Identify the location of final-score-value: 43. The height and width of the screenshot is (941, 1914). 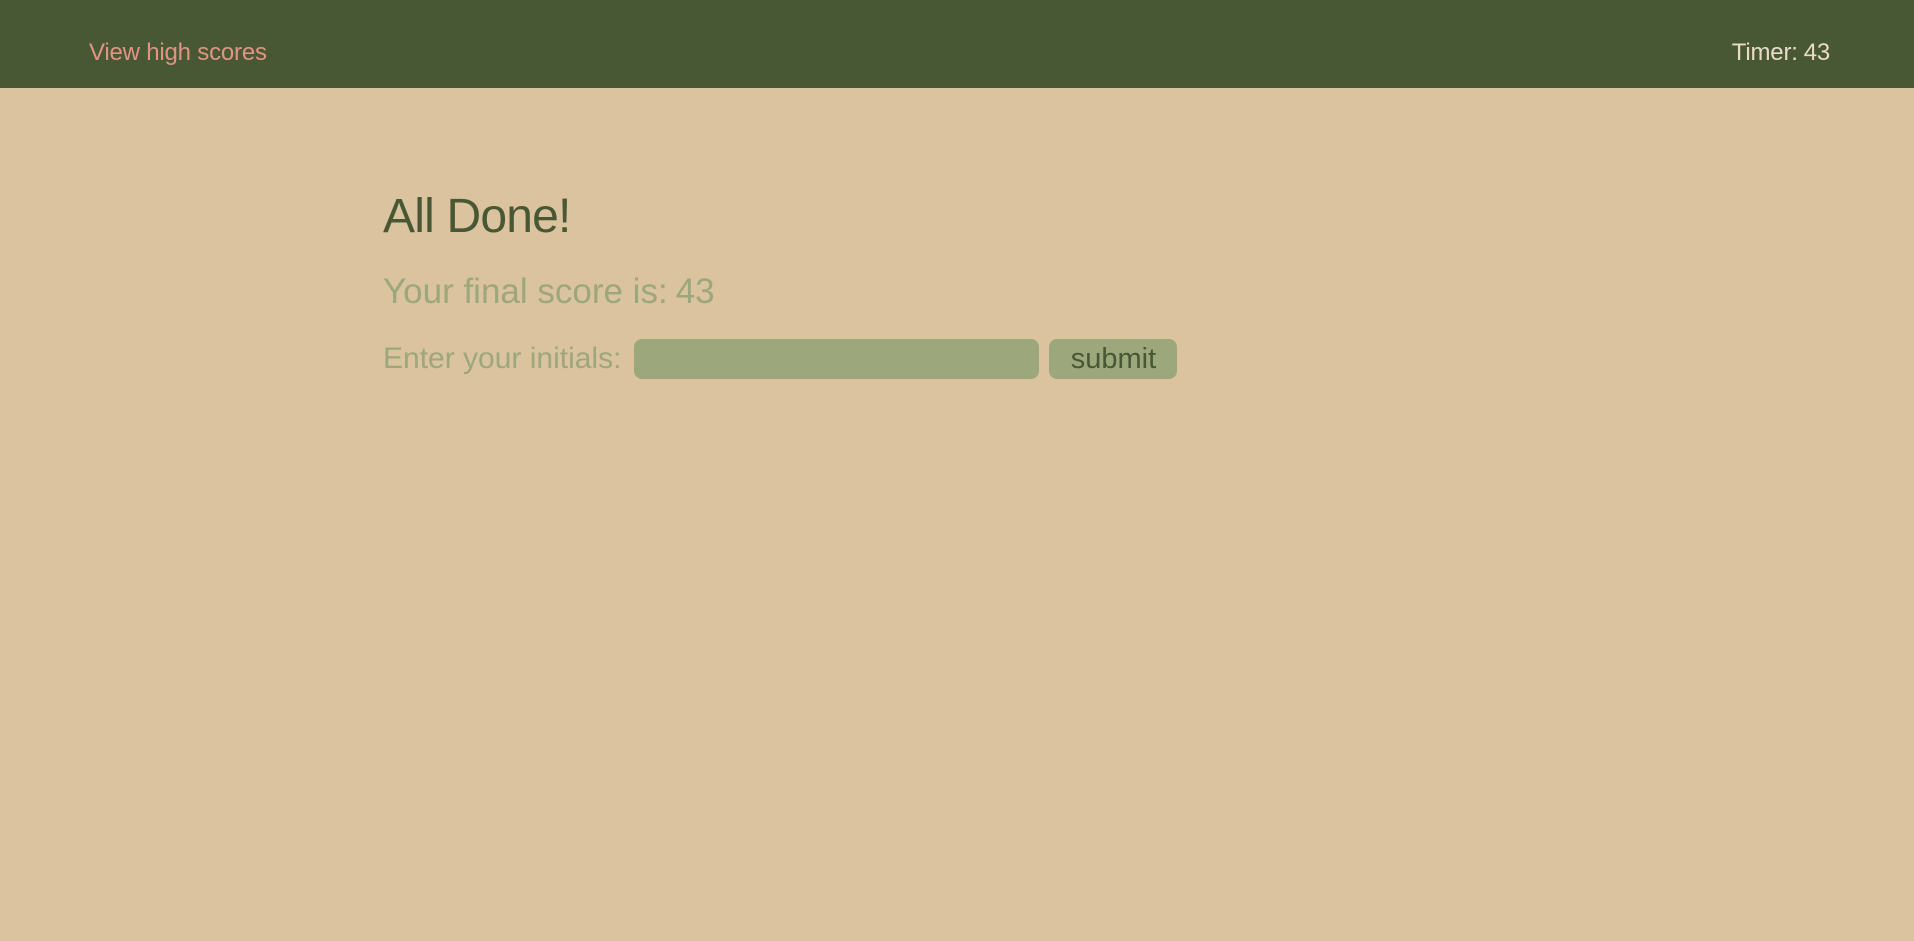
(695, 291).